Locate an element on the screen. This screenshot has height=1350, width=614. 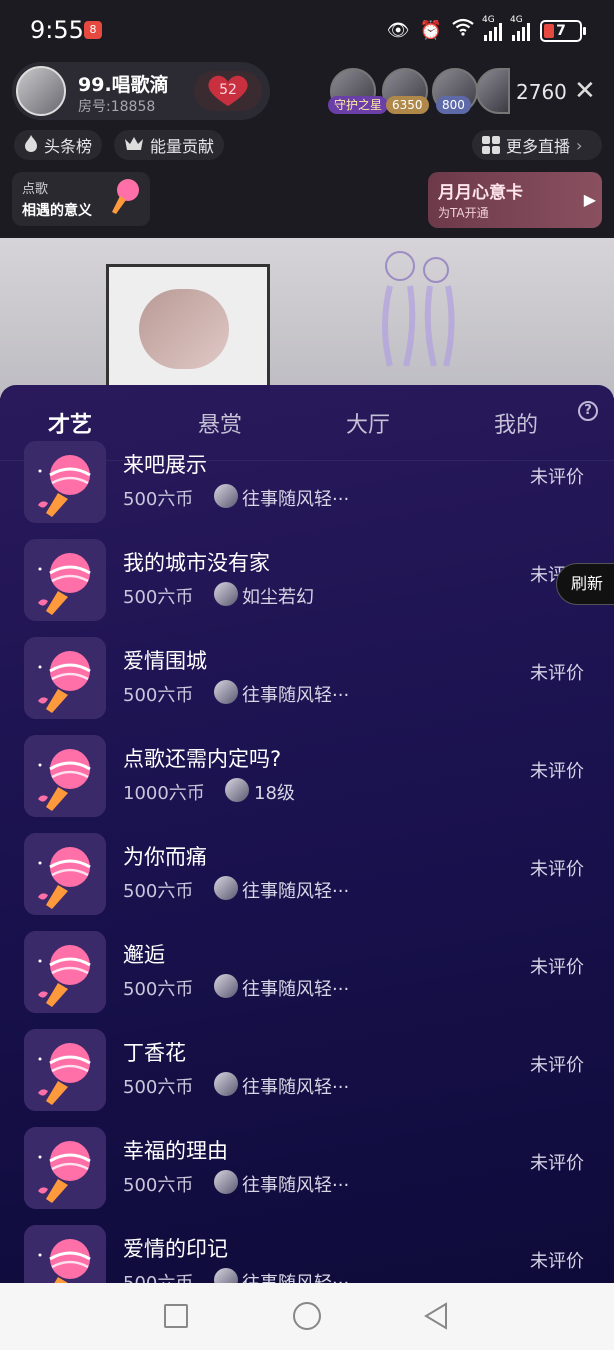
monthly-card-title: 月月心意卡 is located at coordinates (480, 193).